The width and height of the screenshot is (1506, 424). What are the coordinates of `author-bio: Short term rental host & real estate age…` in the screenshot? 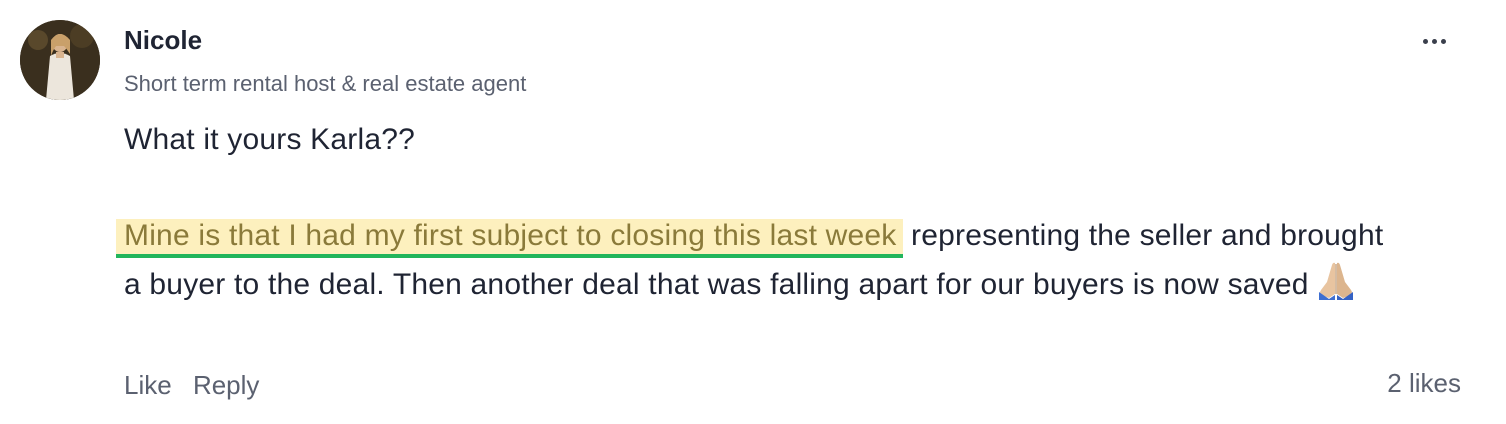 It's located at (325, 83).